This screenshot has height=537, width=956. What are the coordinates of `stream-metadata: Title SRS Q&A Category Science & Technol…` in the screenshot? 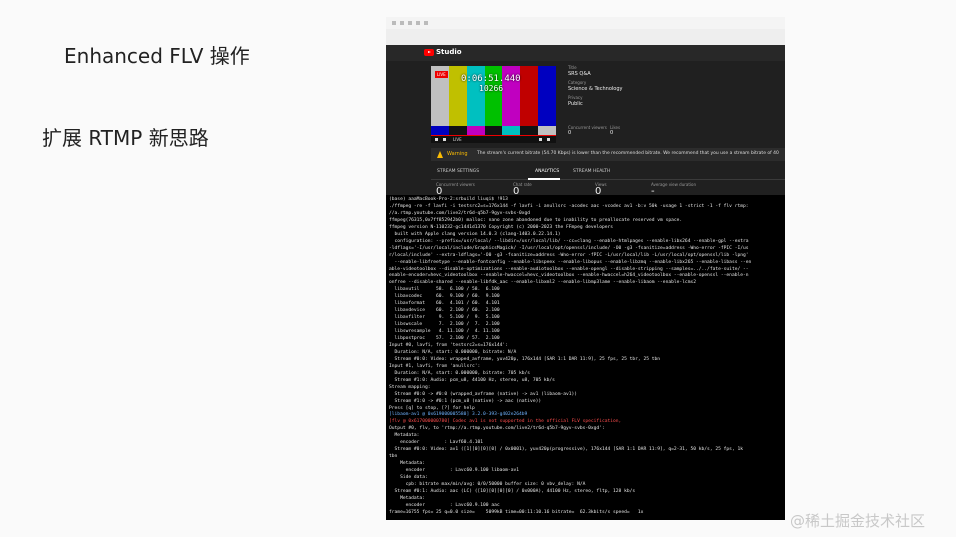 It's located at (668, 87).